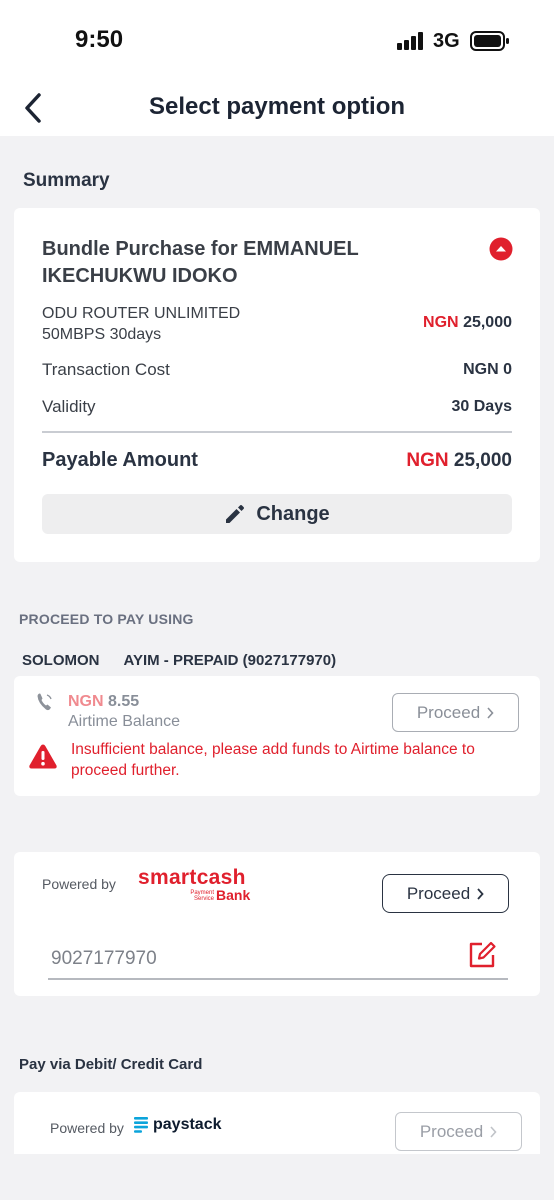 The image size is (554, 1200). I want to click on plan-currency: NGN, so click(441, 322).